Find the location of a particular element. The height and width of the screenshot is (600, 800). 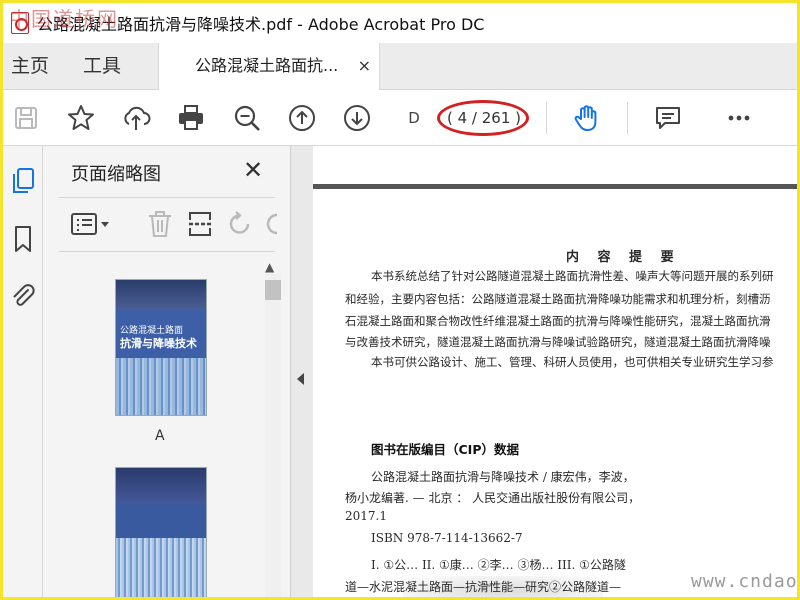

panel-title: 页面缩略图 is located at coordinates (116, 174).